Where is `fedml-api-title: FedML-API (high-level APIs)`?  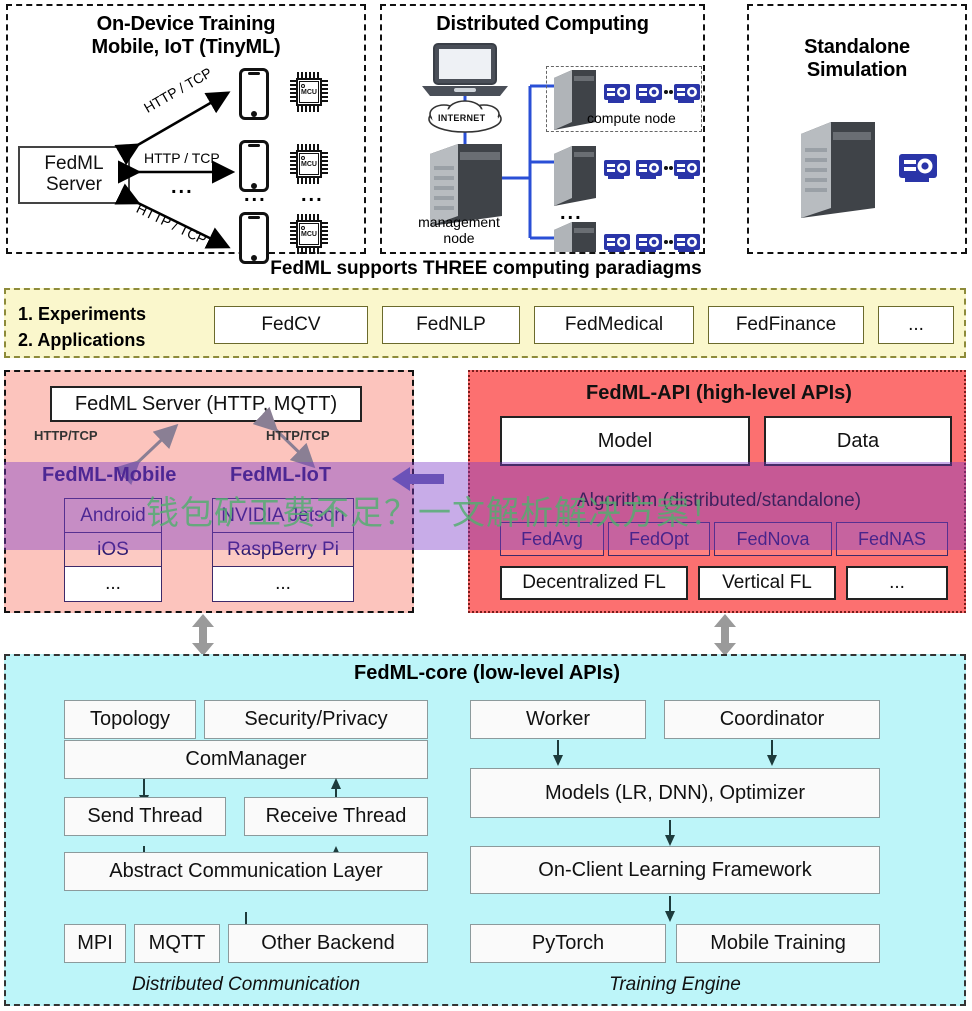 fedml-api-title: FedML-API (high-level APIs) is located at coordinates (719, 393).